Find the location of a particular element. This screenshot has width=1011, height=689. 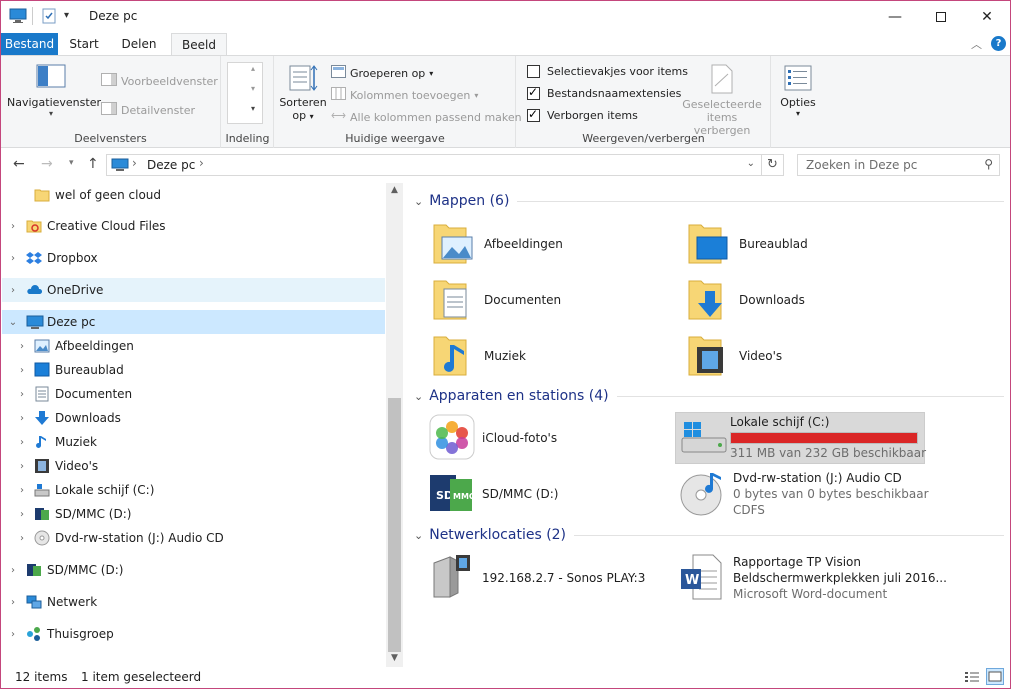

gallery-up-icon: ▴ is located at coordinates (253, 68).